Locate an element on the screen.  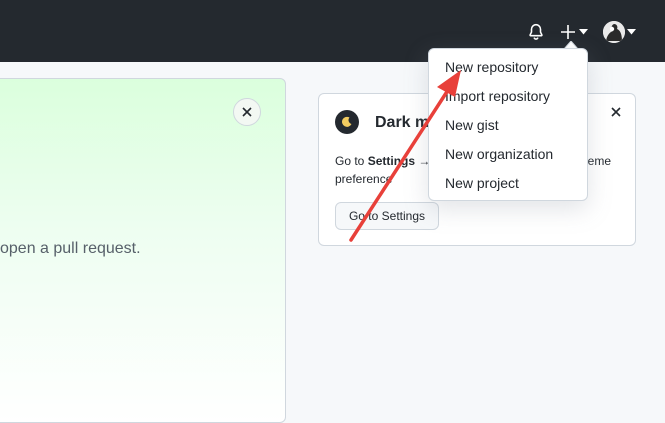
menu-item-new-organization: New organization is located at coordinates (508, 154).